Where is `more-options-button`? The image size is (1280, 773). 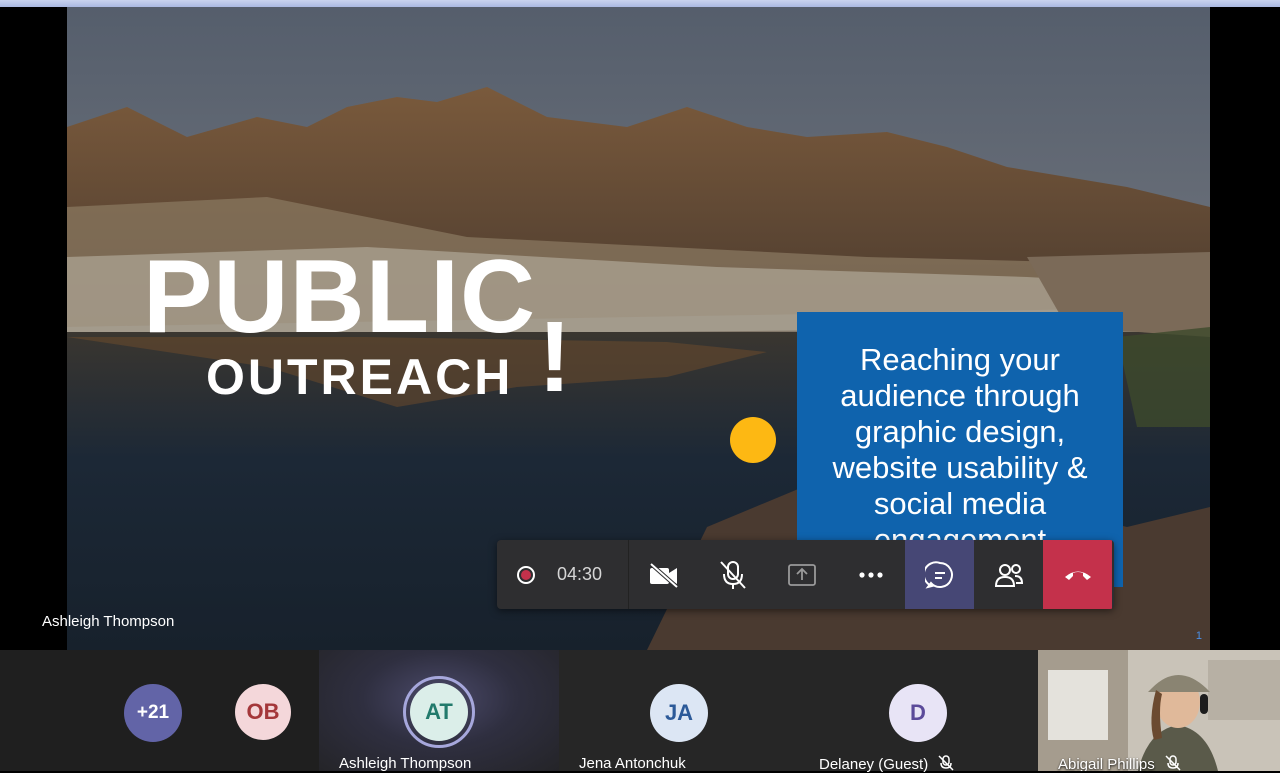
more-options-button is located at coordinates (870, 574).